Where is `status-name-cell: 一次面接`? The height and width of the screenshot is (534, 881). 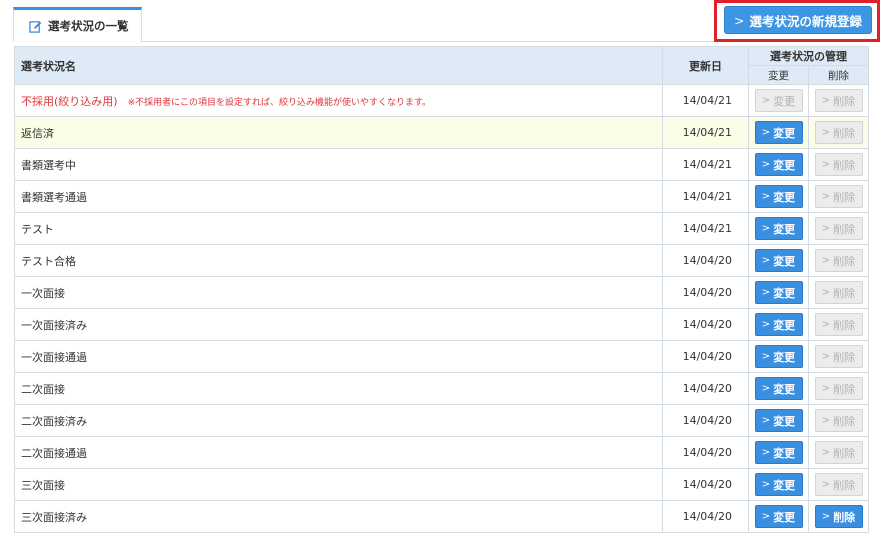 status-name-cell: 一次面接 is located at coordinates (338, 292).